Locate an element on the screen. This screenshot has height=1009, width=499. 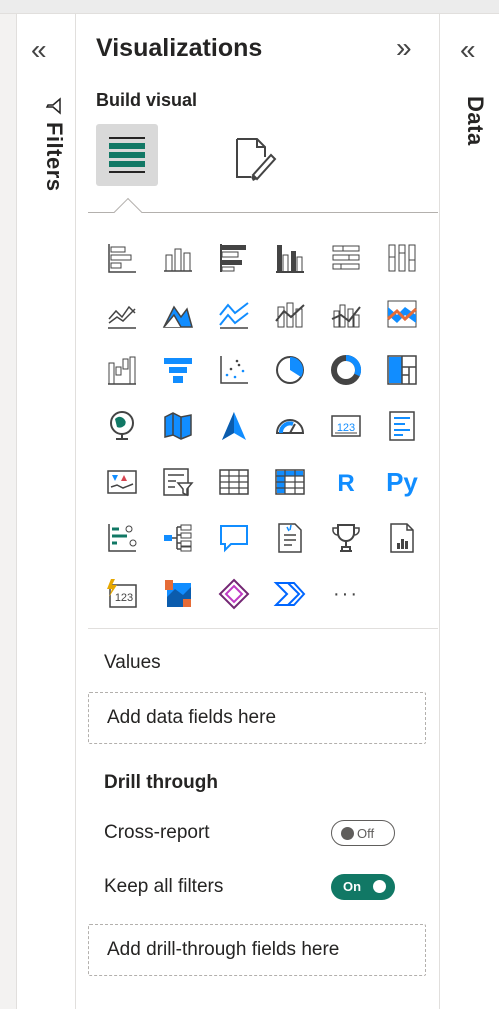
gauge-icon is located at coordinates (290, 426).